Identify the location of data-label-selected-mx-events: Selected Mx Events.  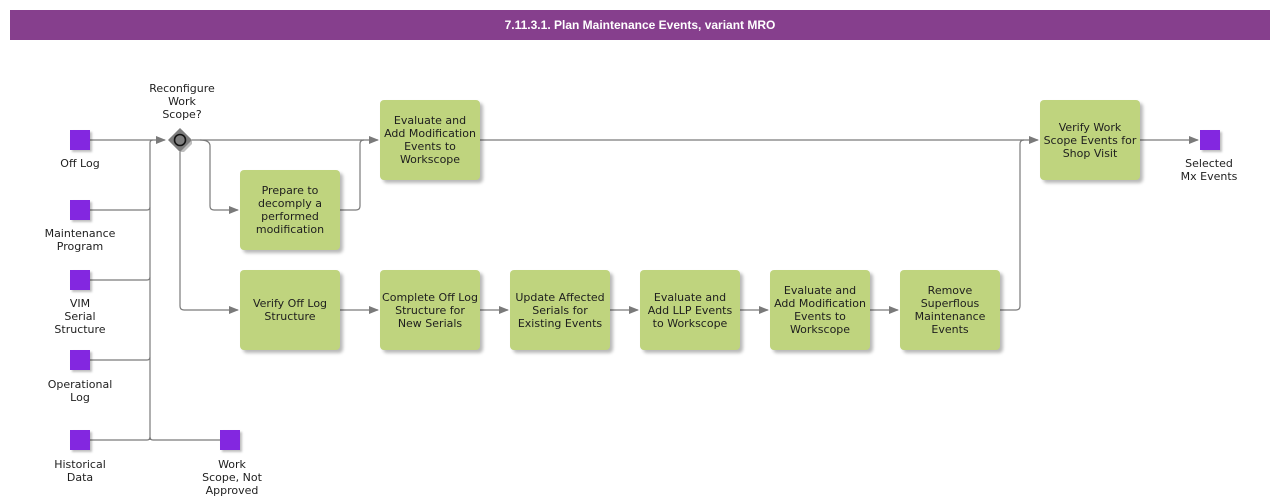
(1209, 170).